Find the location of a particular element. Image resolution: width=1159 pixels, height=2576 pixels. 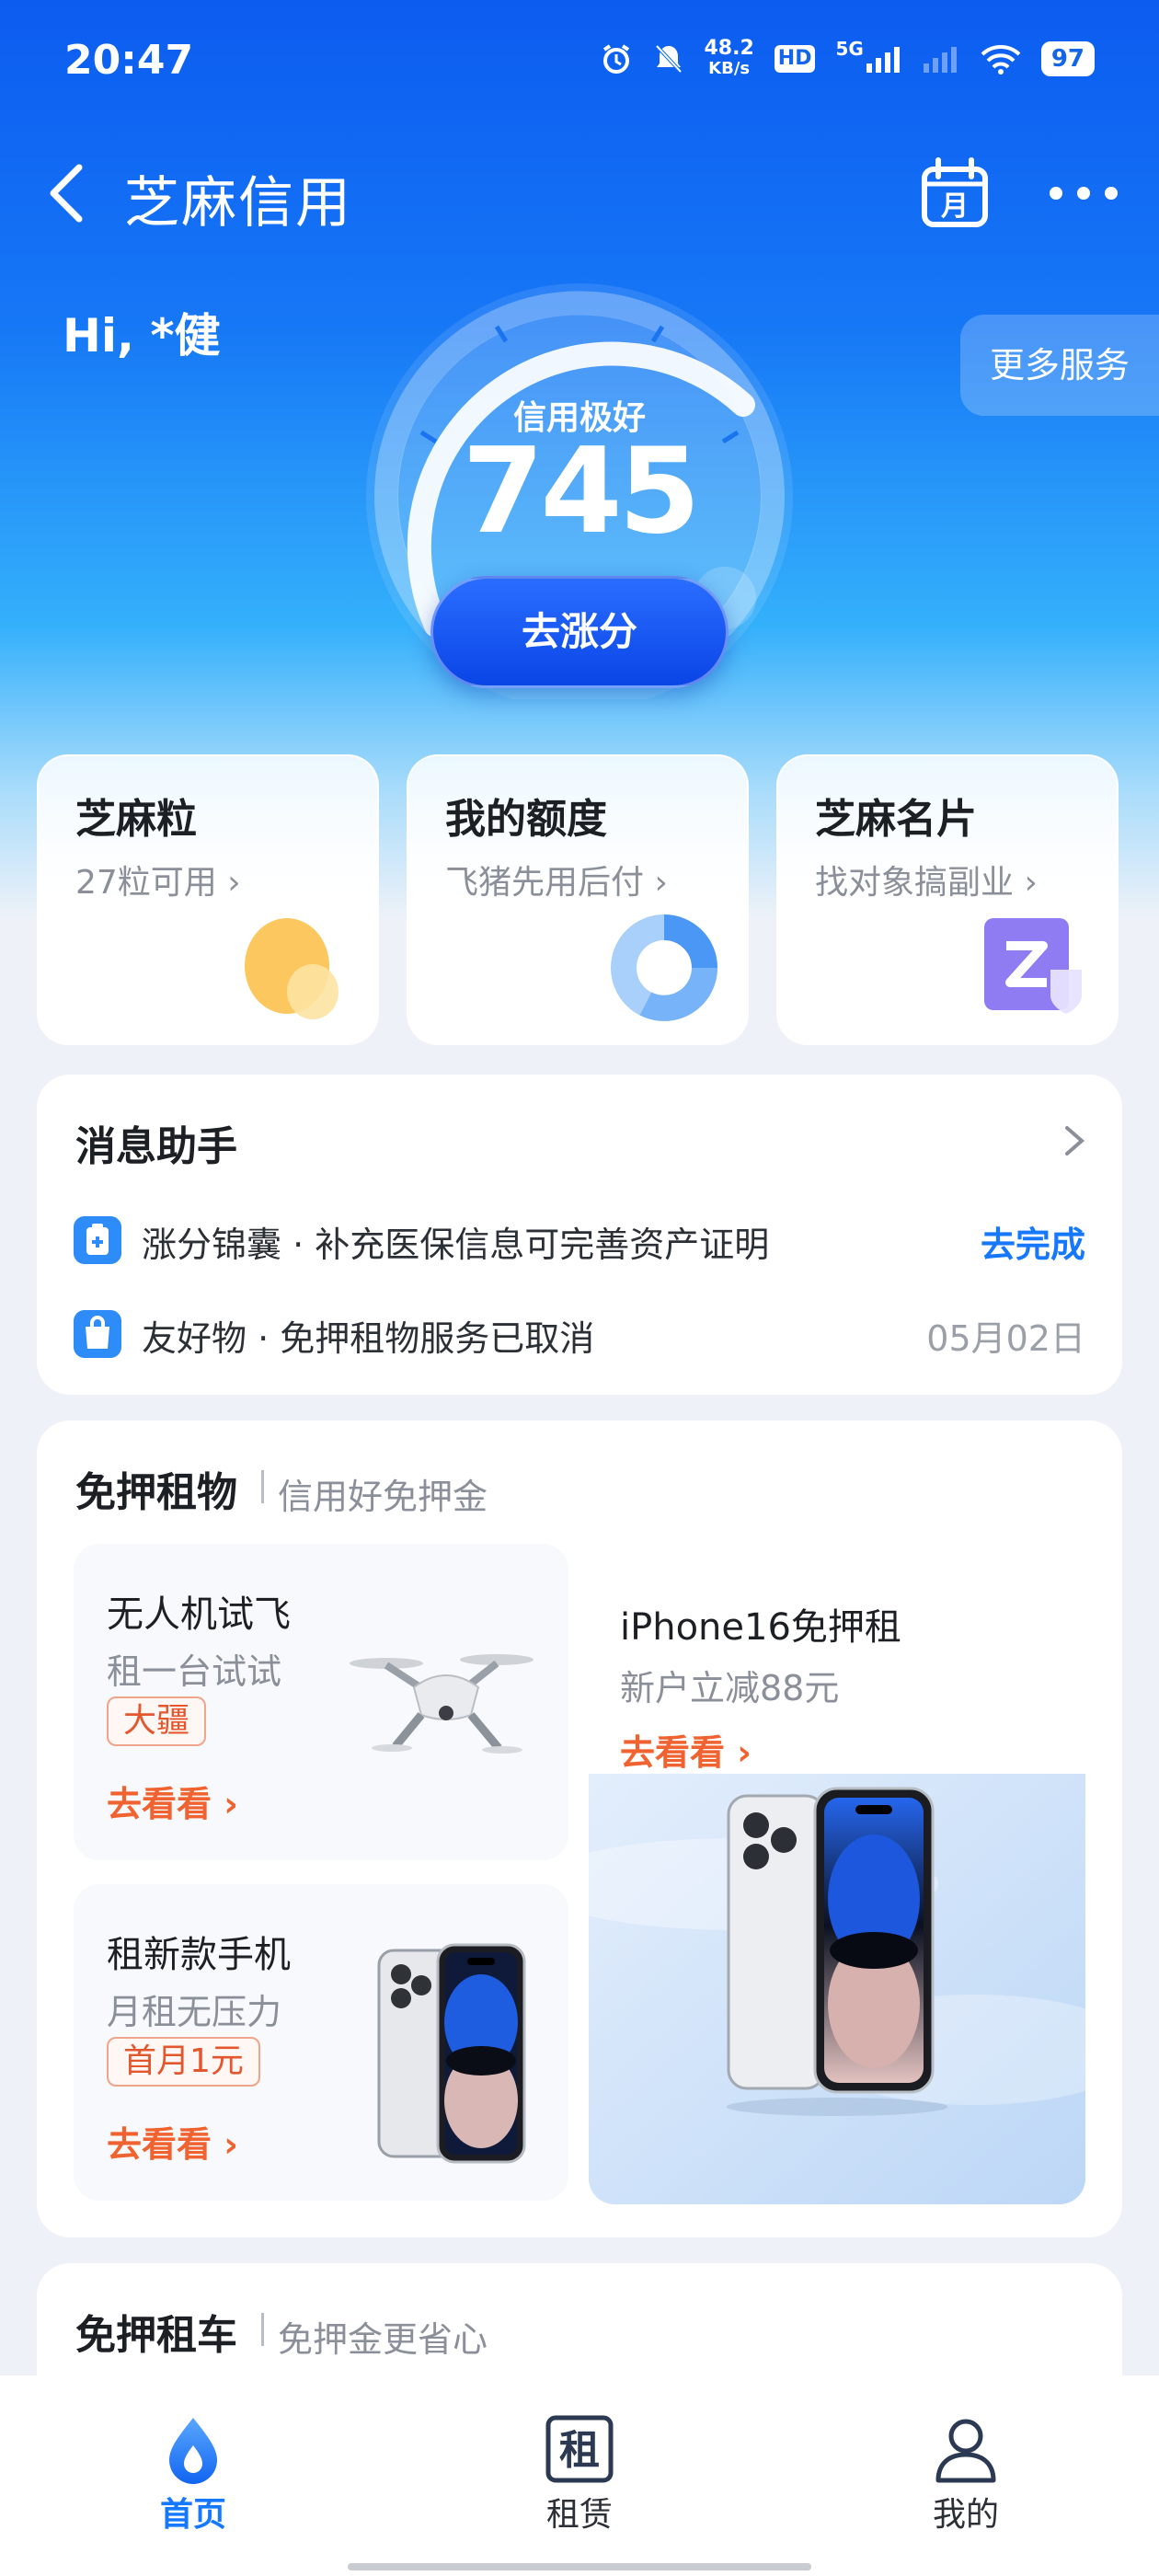

tile-title: iPhone16免押租 is located at coordinates (760, 1627).